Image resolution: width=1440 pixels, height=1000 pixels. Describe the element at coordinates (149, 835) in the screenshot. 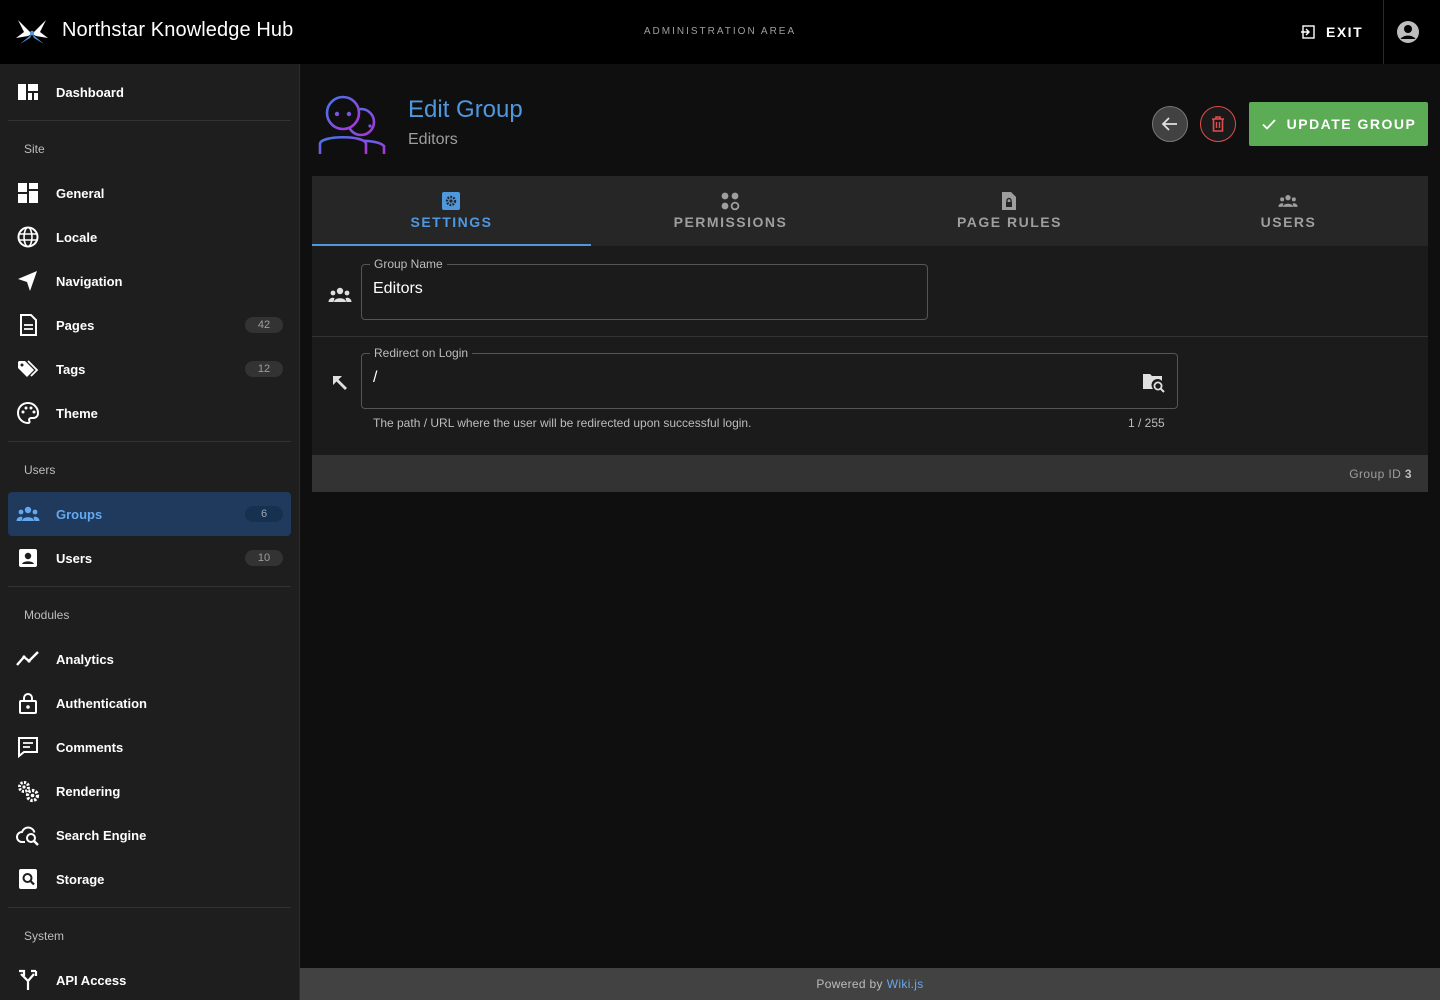

I see `sidebar-item-search-engine: Search Engine` at that location.